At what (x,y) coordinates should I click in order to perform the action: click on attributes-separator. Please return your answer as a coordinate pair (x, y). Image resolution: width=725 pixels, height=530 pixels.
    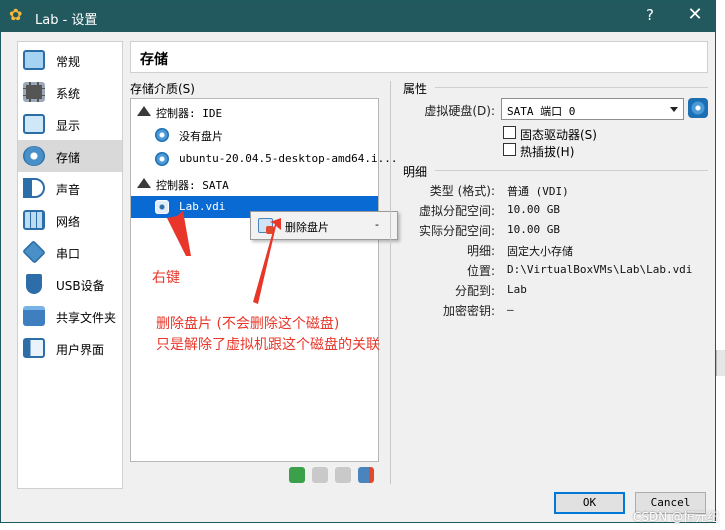
    Looking at the image, I should click on (571, 87).